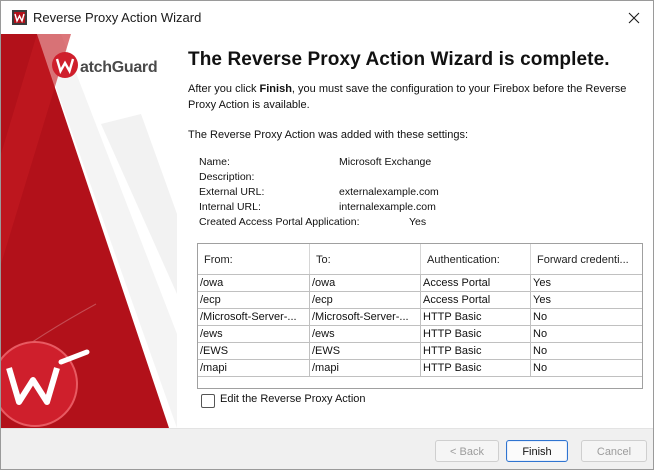  I want to click on edit-action-checkbox, so click(208, 401).